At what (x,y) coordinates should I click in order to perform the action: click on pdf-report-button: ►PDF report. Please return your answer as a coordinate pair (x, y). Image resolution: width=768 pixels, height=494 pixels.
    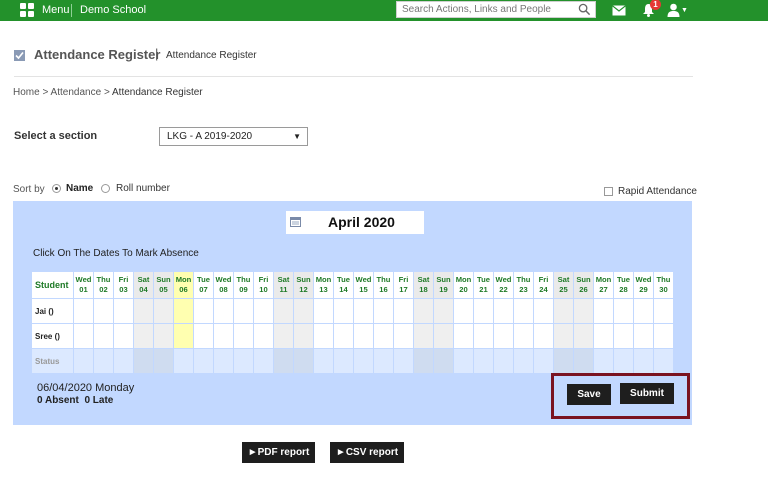
    Looking at the image, I should click on (278, 452).